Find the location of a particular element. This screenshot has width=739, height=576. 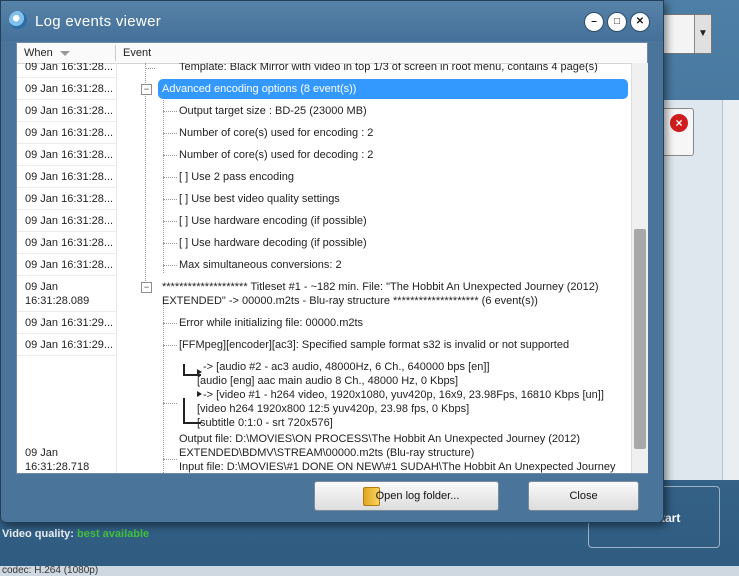

minimize-button: – is located at coordinates (594, 22).